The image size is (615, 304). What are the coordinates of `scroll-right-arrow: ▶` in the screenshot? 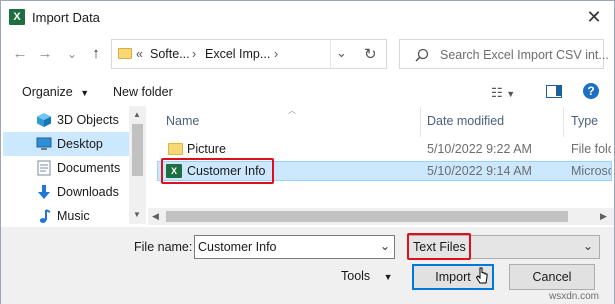 It's located at (603, 216).